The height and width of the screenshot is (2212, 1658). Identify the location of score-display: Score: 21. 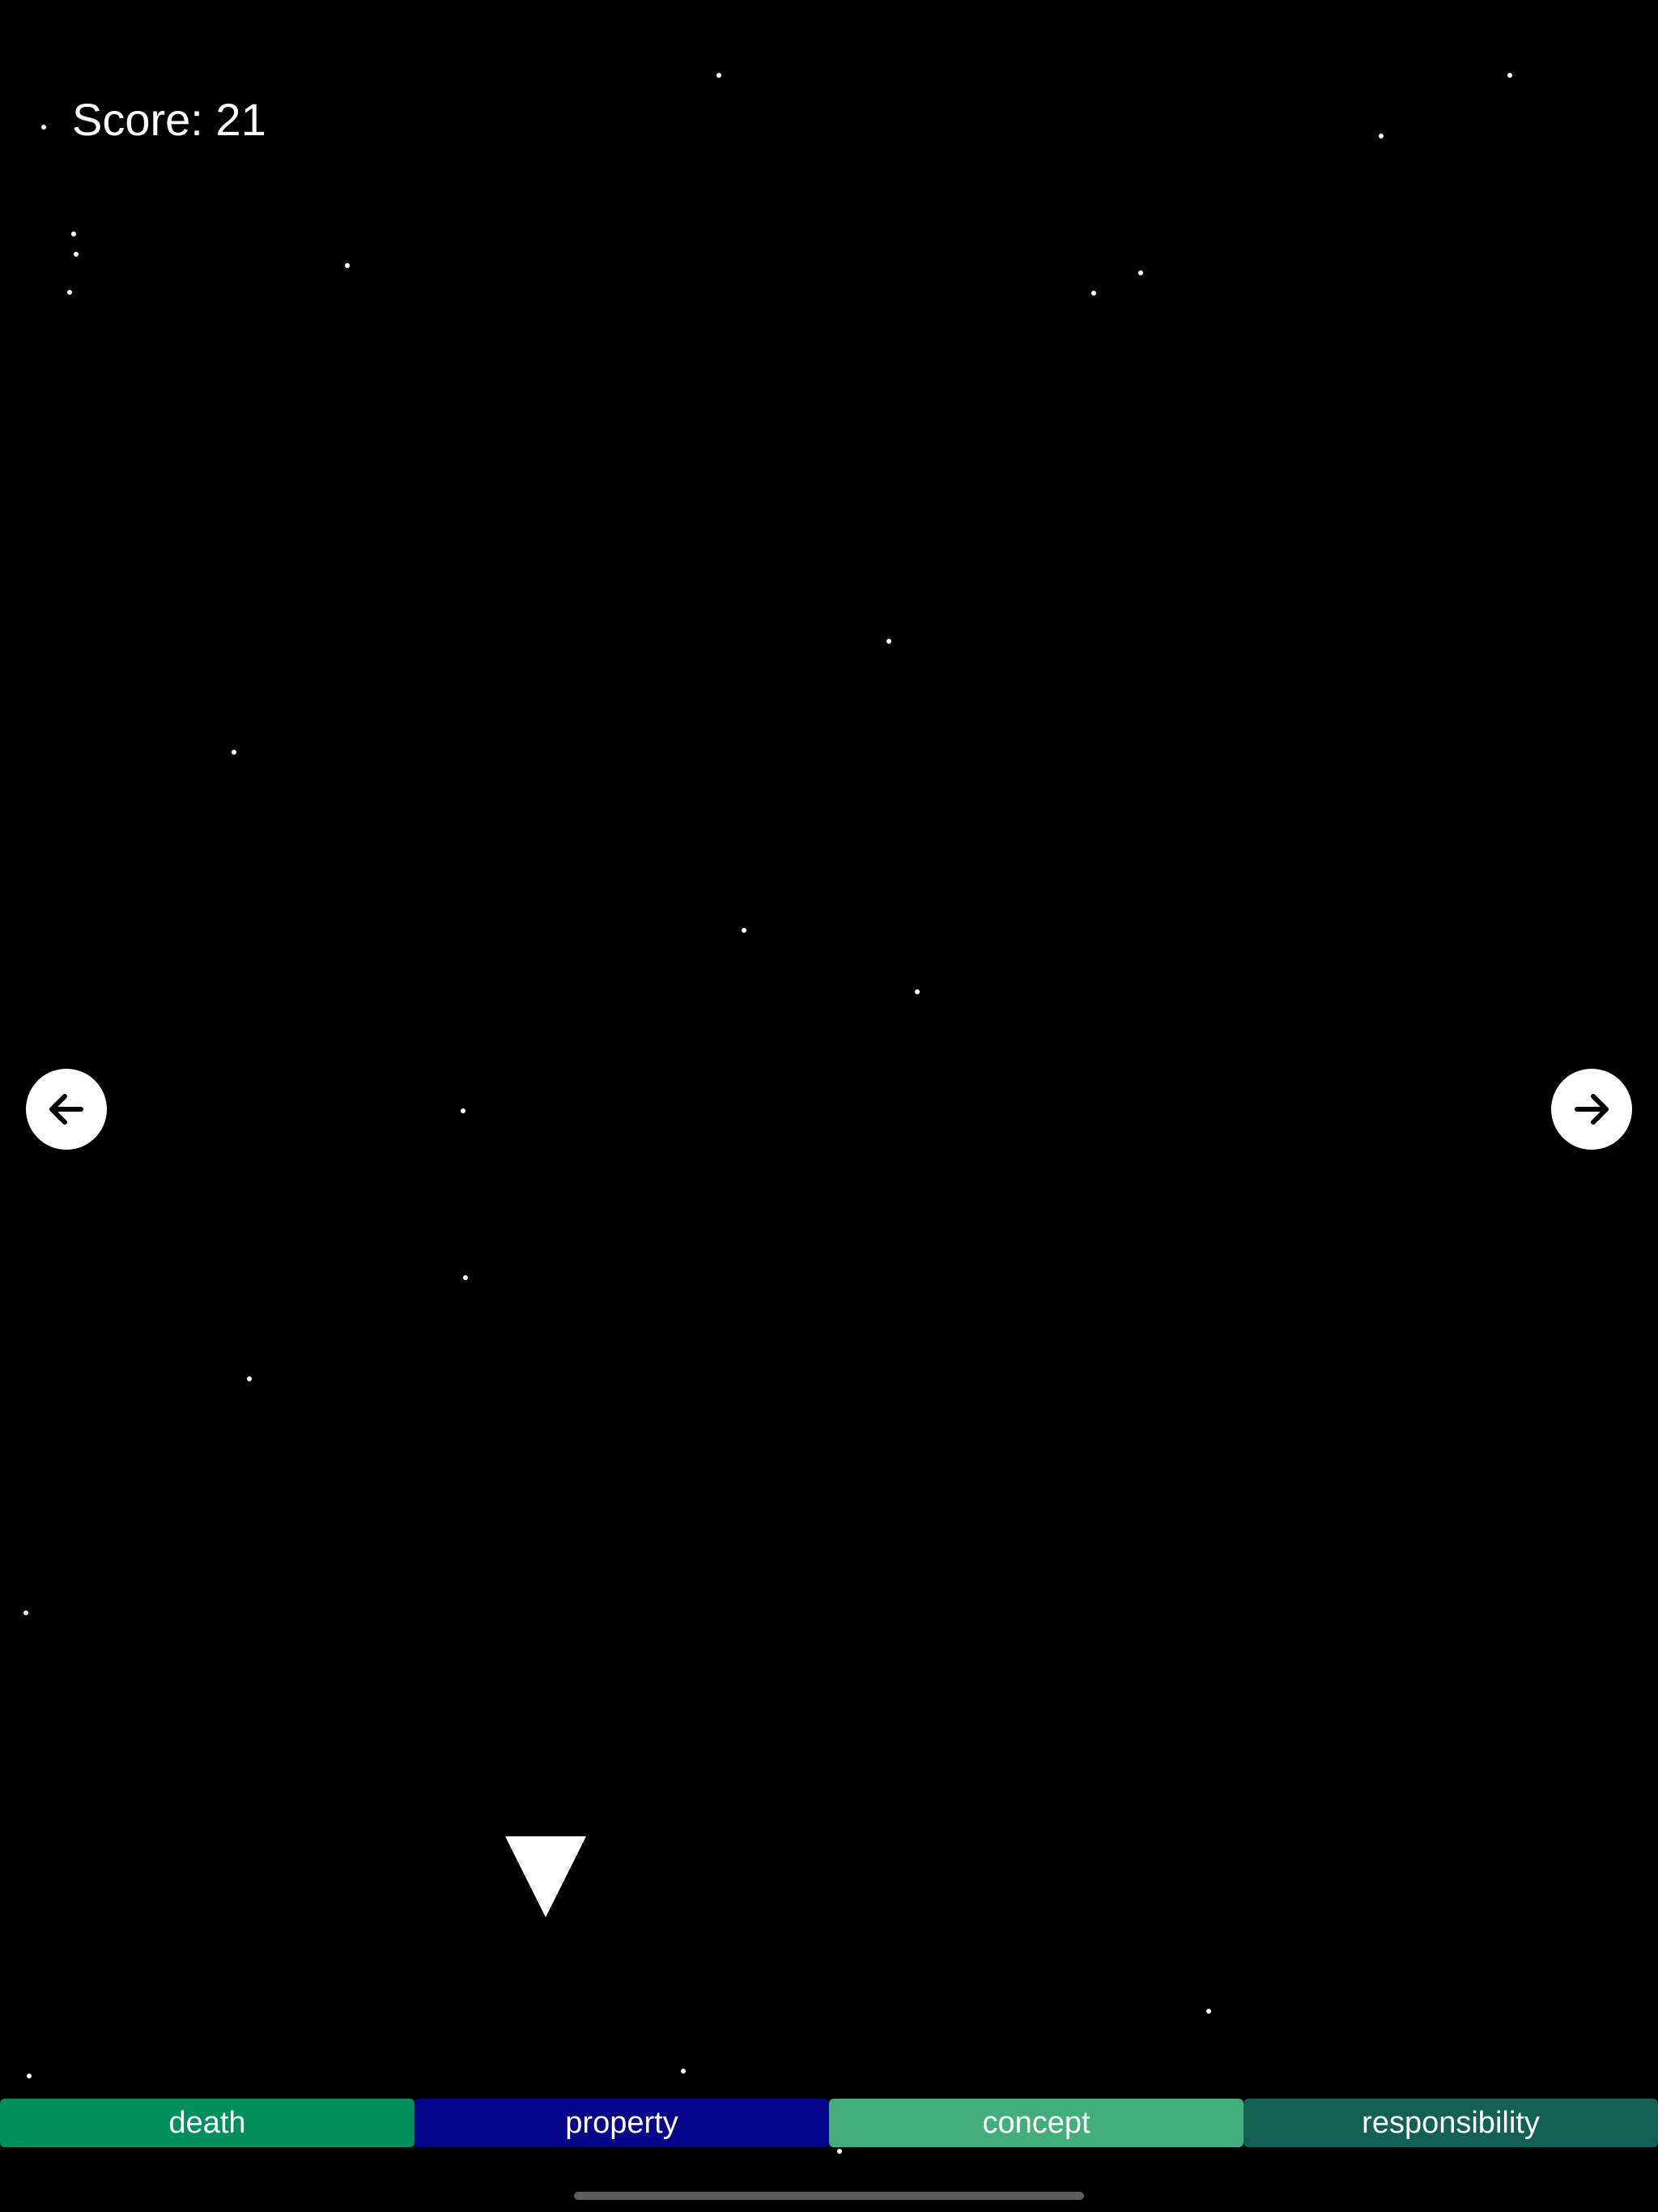
(169, 120).